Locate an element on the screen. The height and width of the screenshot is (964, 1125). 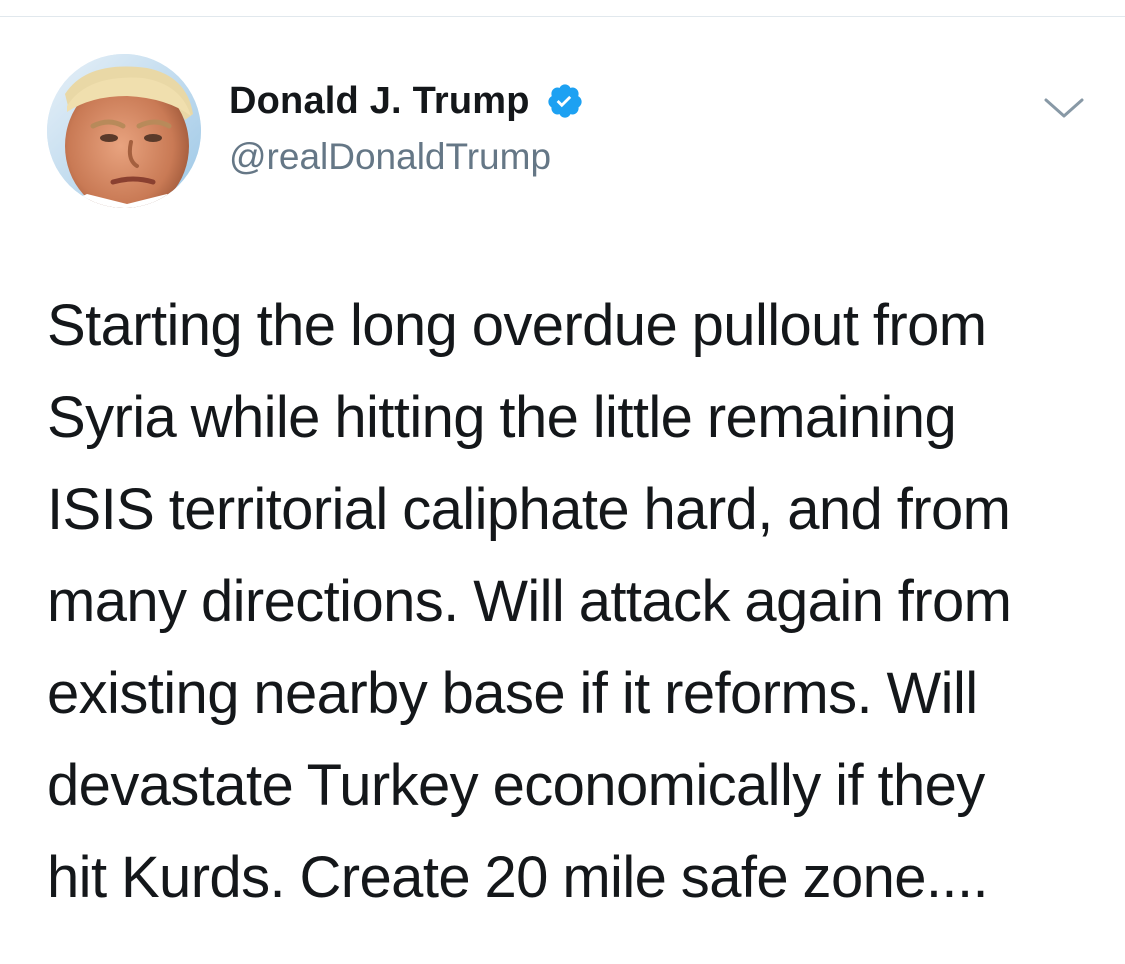
avatar is located at coordinates (124, 131).